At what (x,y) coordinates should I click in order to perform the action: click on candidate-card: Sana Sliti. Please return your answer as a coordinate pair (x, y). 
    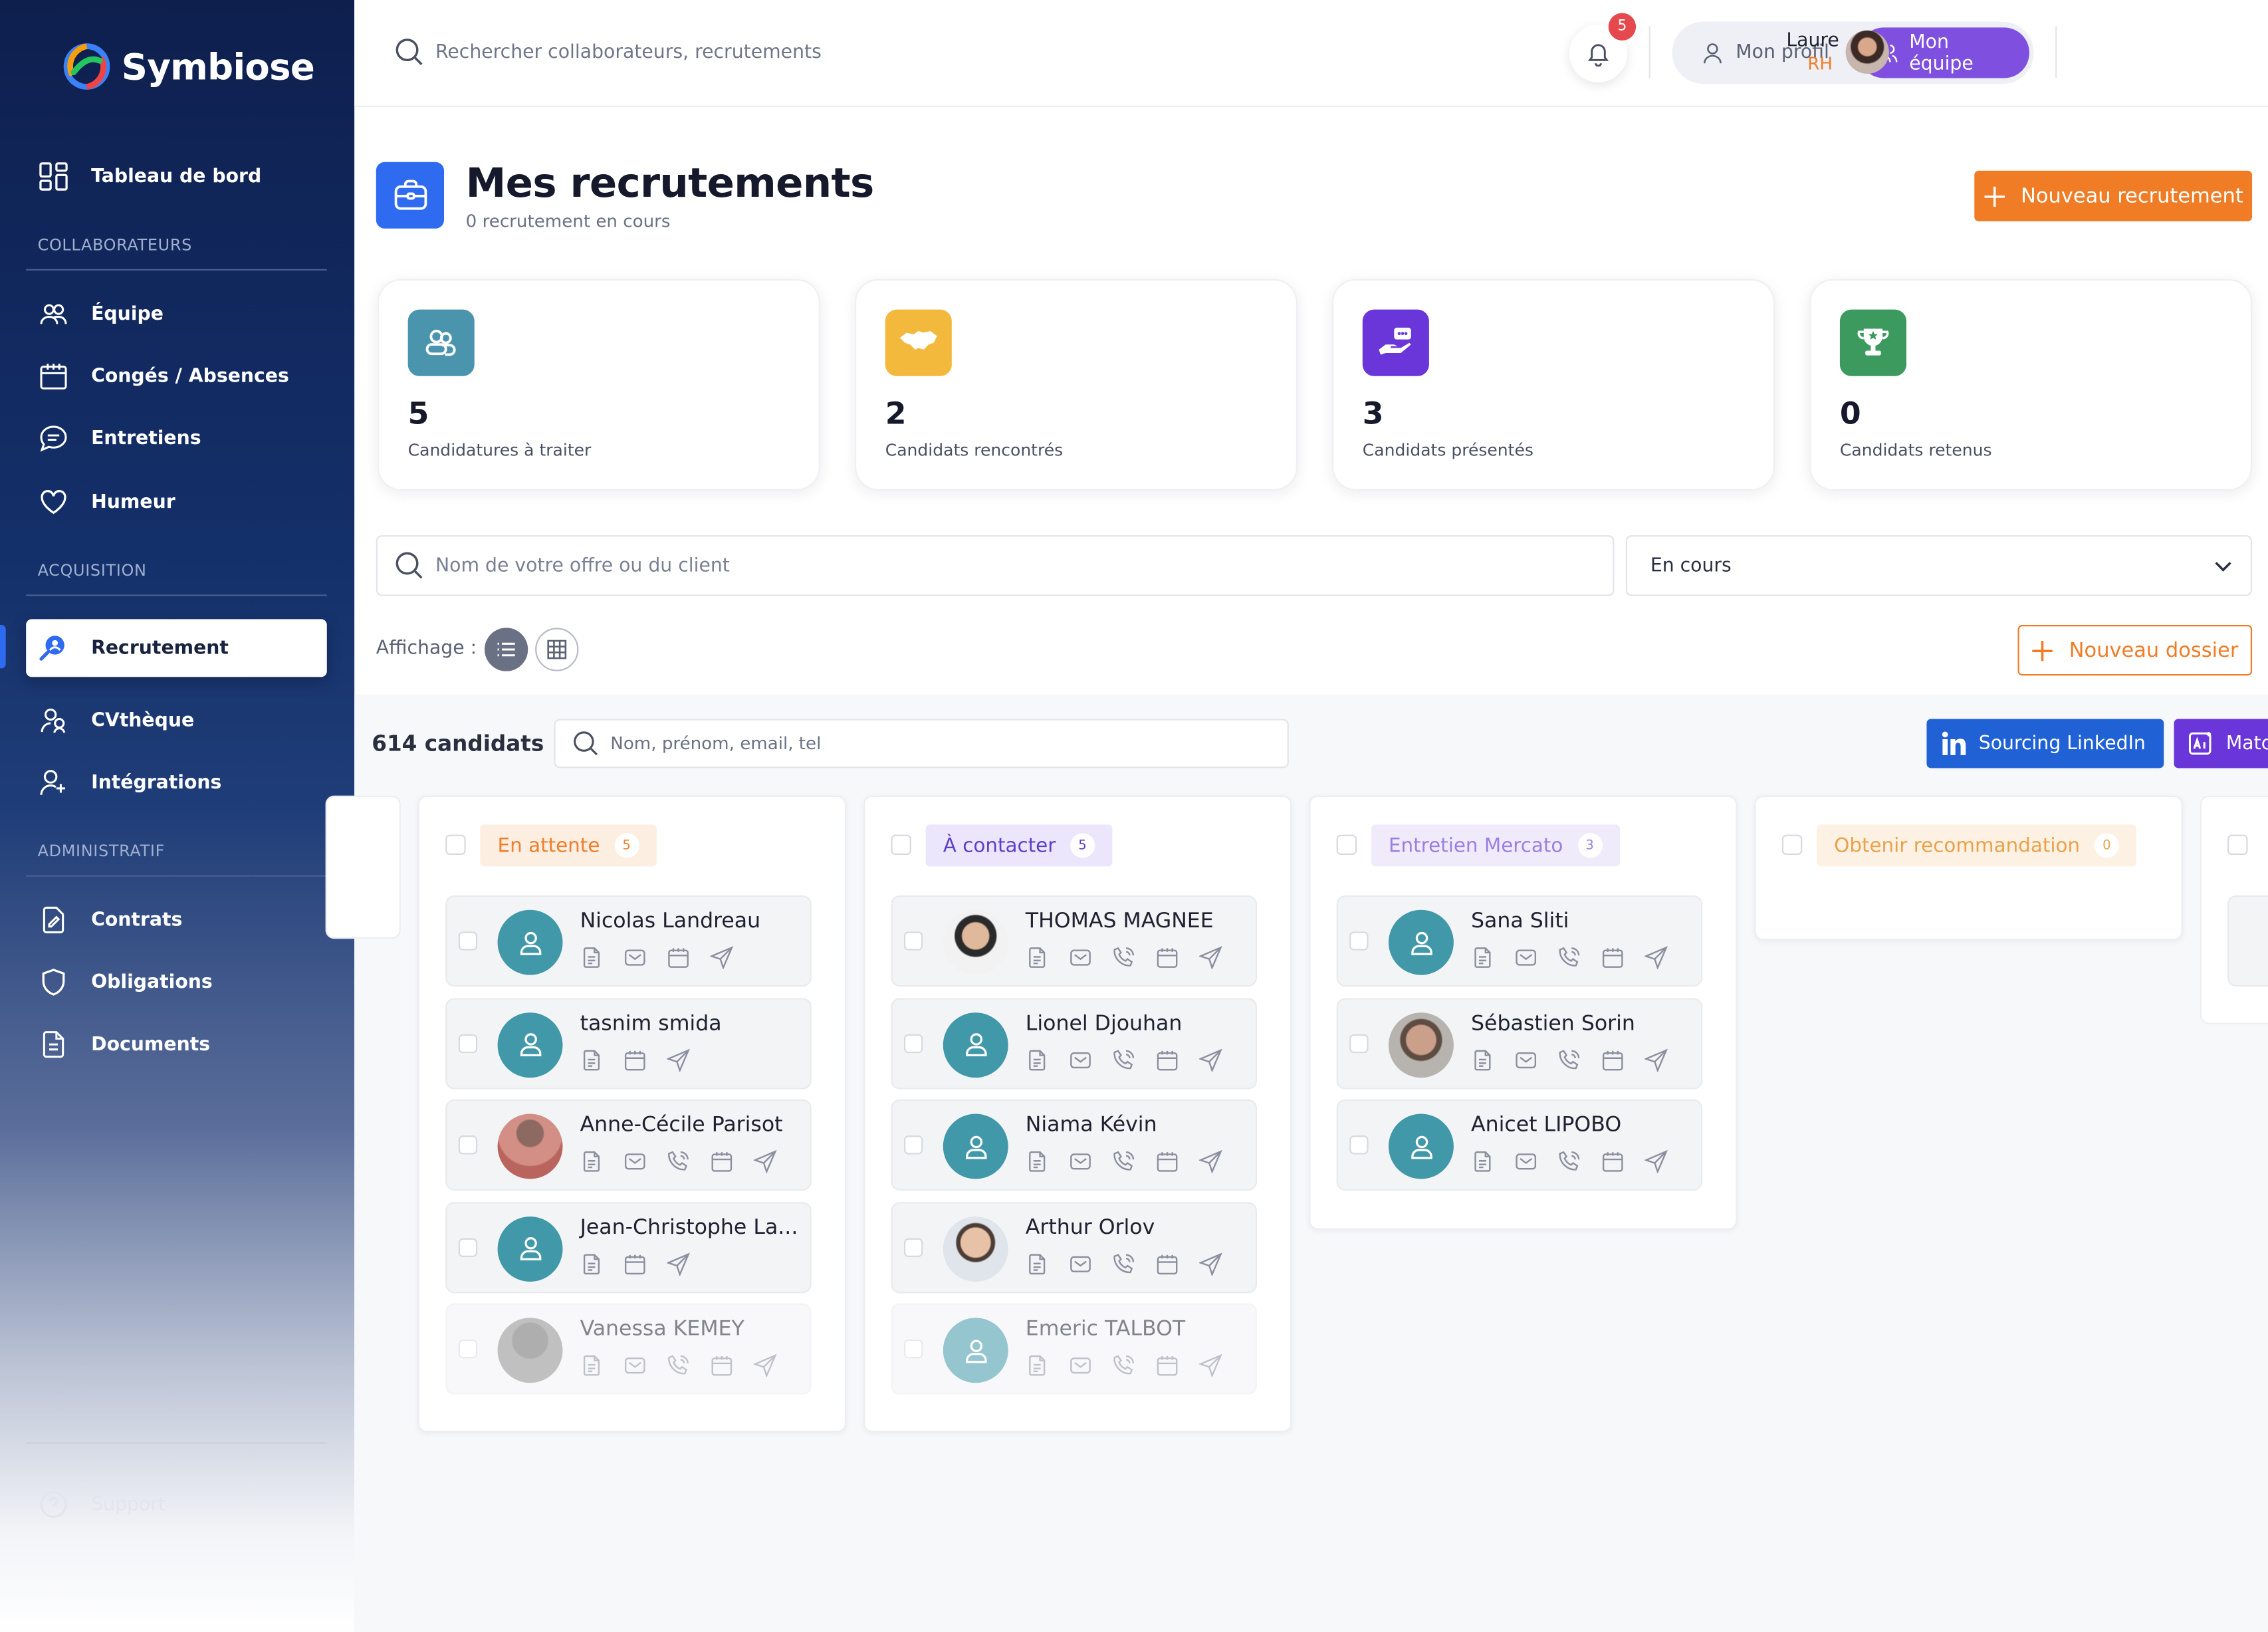
    Looking at the image, I should click on (1520, 941).